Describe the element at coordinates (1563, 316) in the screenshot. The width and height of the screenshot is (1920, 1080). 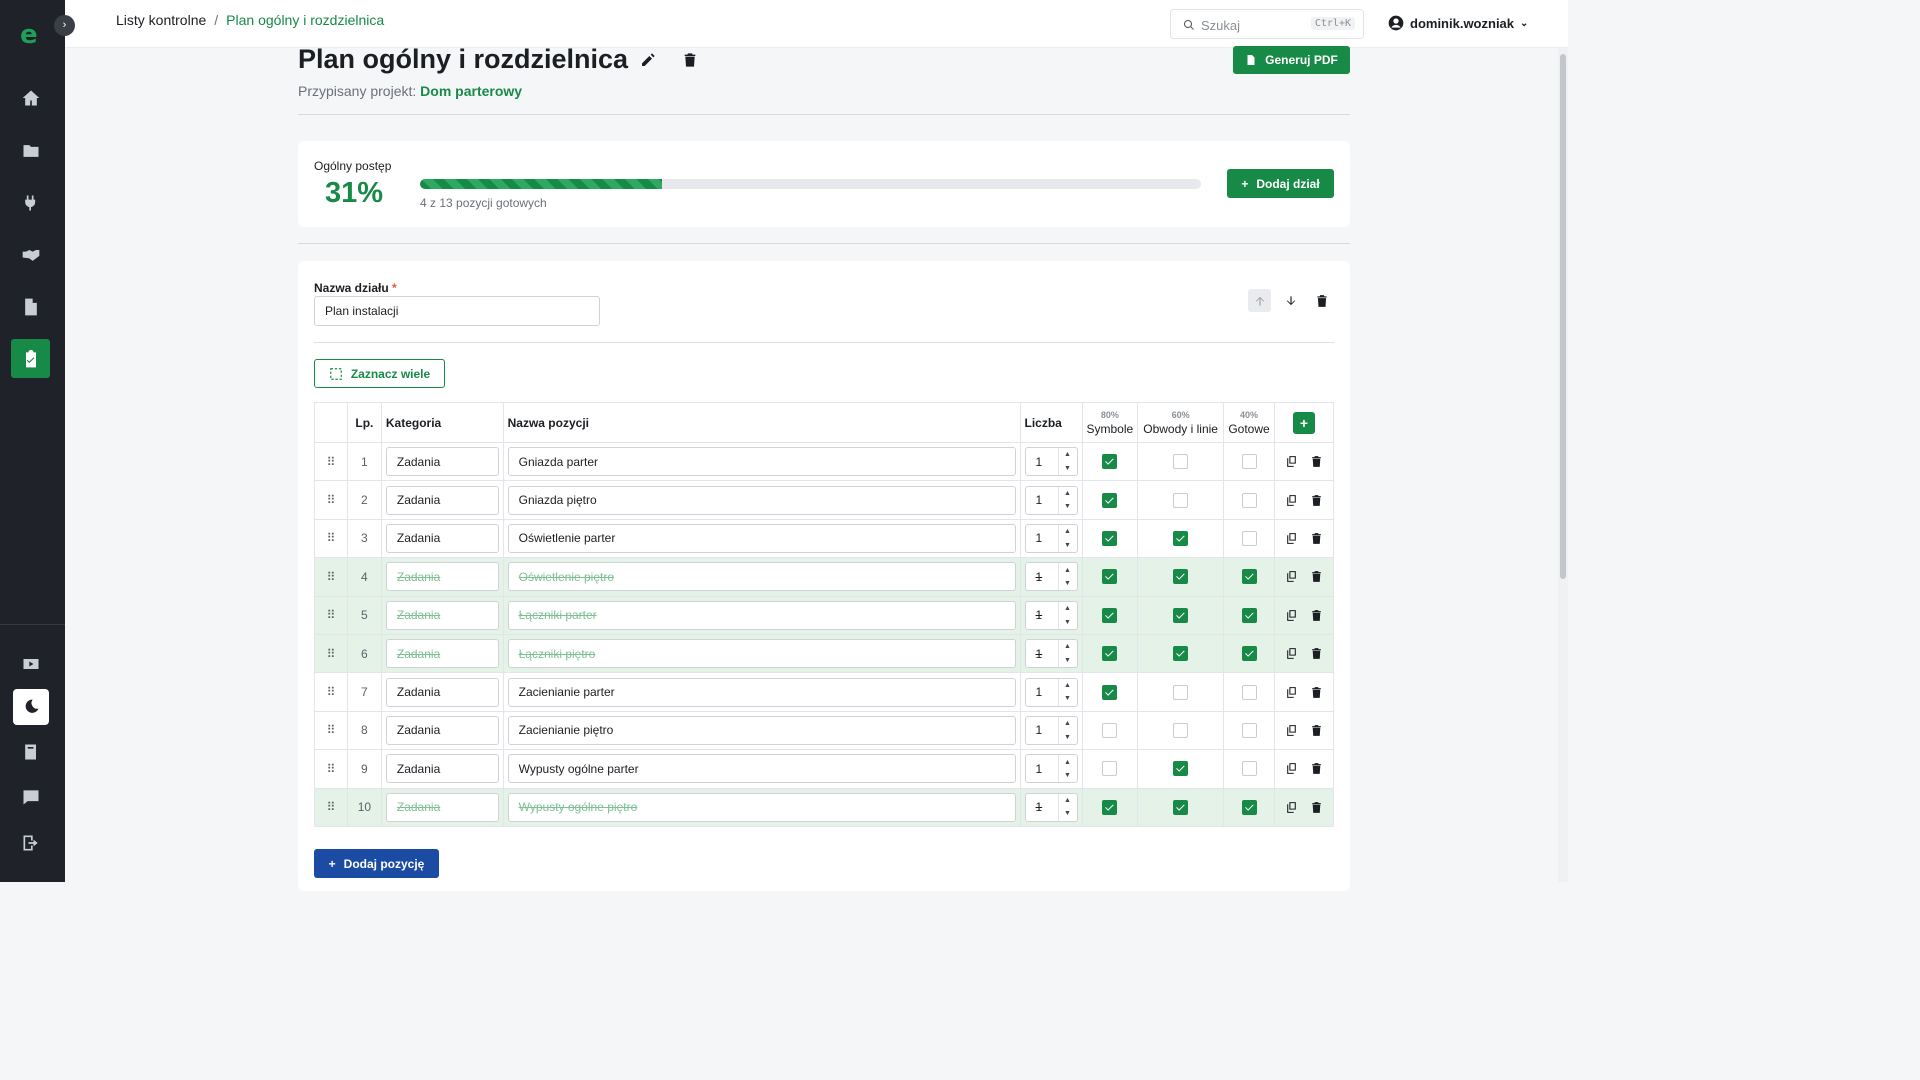
I see `scrollbar-thumb` at that location.